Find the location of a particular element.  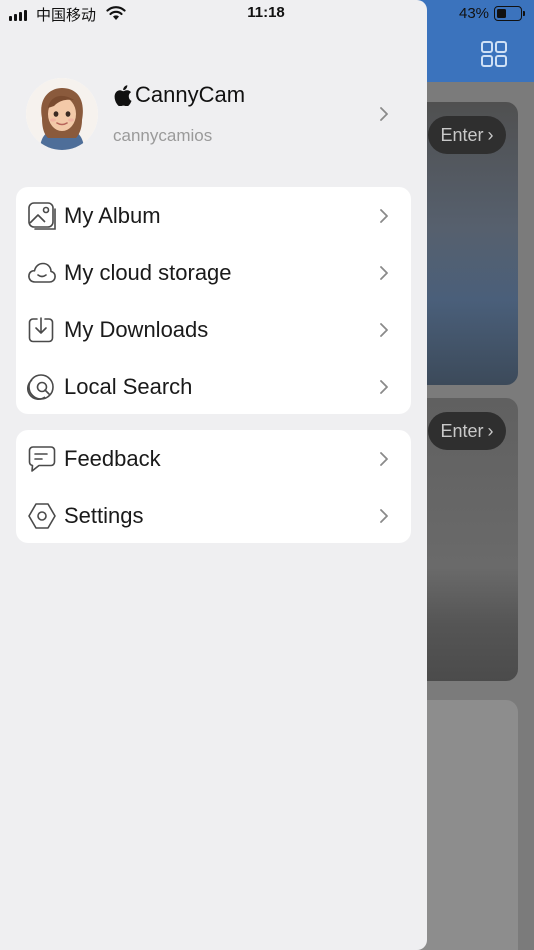

battery-icon is located at coordinates (508, 13).